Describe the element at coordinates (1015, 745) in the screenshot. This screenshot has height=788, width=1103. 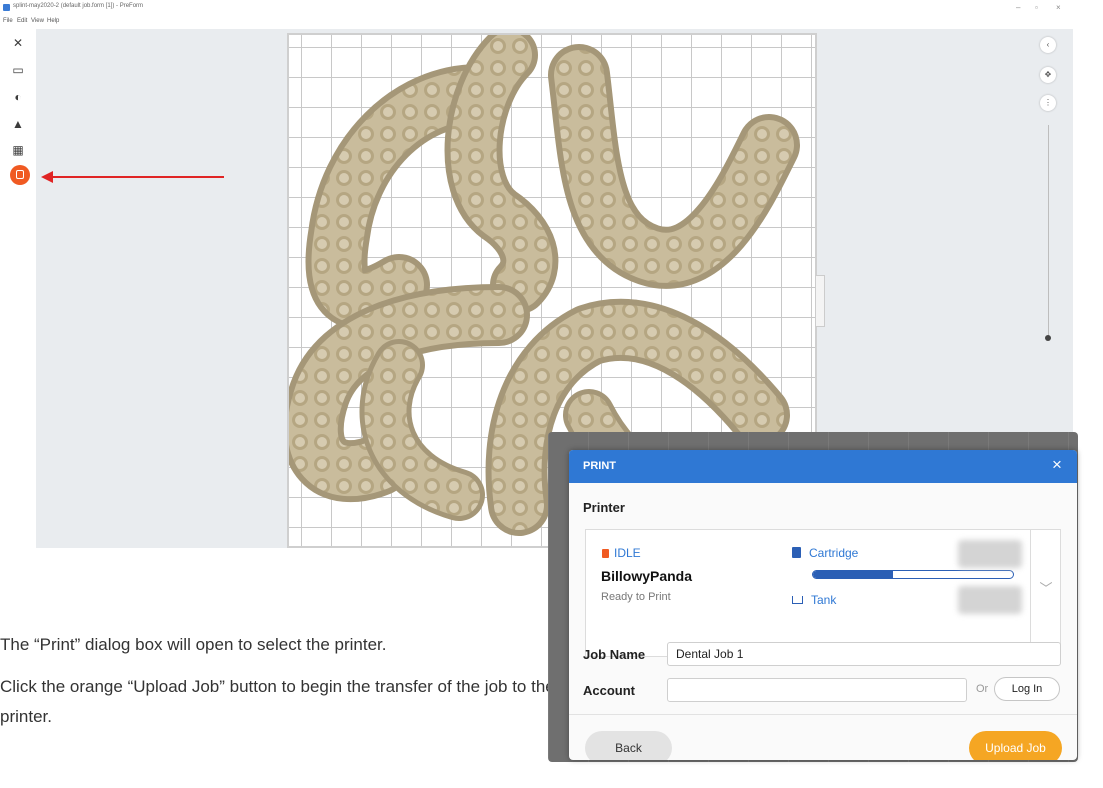
I see `upload-job-button: Upload Job` at that location.